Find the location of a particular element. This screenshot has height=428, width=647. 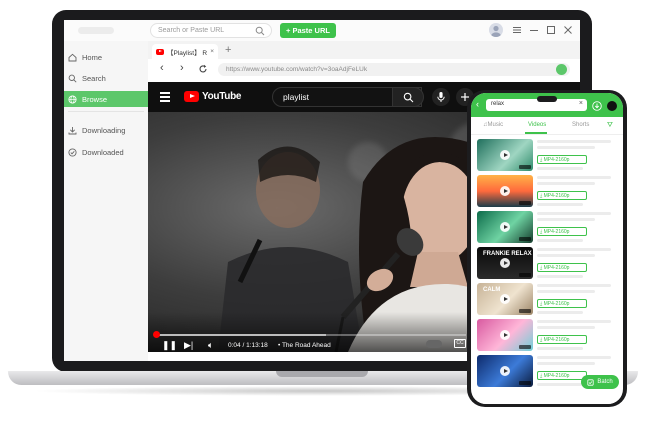

sidebar-item-downloading: Downloading is located at coordinates (106, 130).